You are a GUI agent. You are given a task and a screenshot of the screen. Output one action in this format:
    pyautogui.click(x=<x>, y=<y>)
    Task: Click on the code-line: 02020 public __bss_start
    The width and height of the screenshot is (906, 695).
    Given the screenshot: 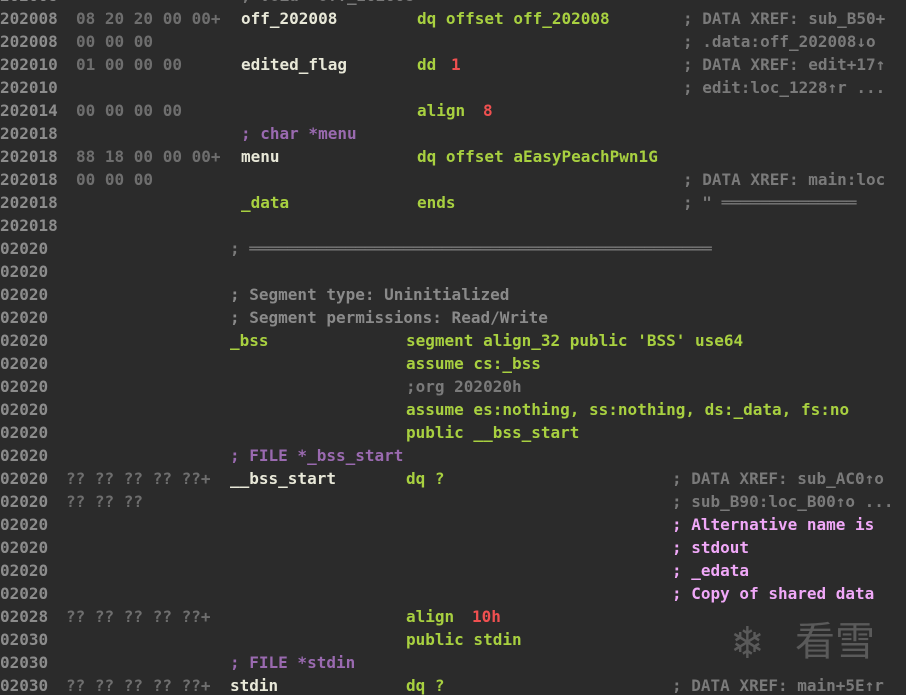 What is the action you would take?
    pyautogui.click(x=453, y=432)
    